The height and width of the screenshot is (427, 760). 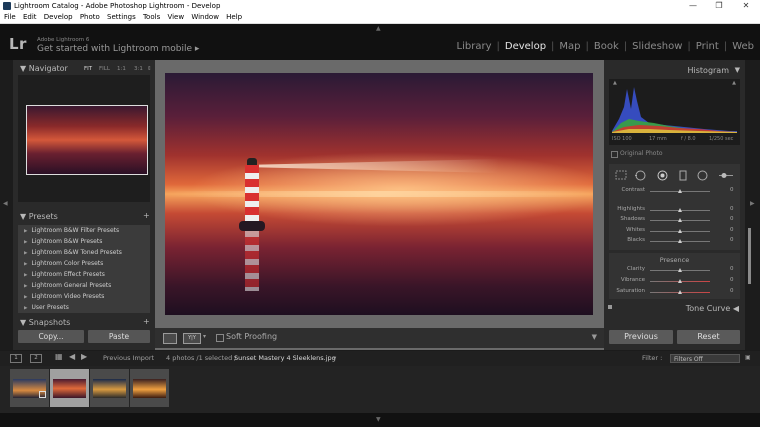 I want to click on paste-button: Paste, so click(x=119, y=336).